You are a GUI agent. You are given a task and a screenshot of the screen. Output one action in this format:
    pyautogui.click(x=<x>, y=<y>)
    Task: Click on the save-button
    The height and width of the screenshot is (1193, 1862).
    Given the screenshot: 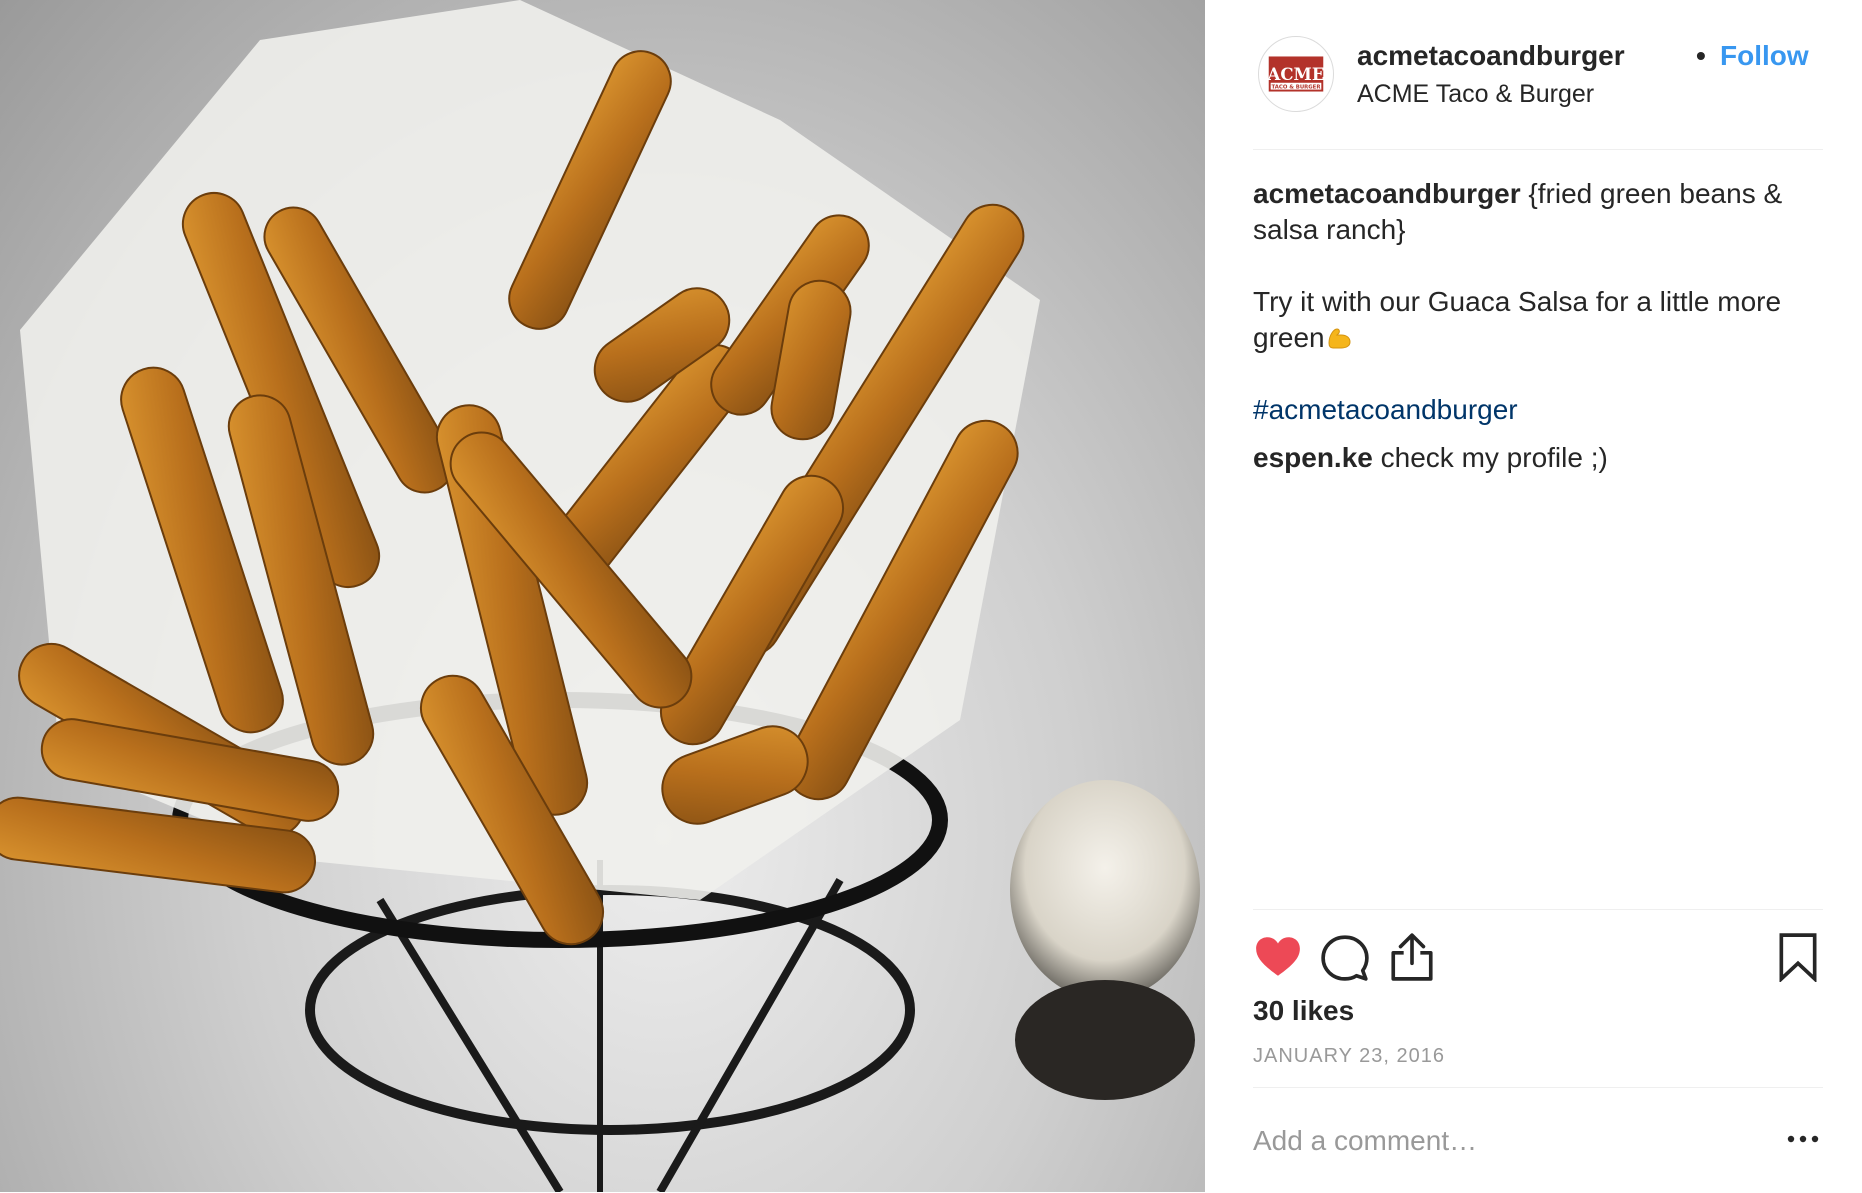 What is the action you would take?
    pyautogui.click(x=1798, y=957)
    